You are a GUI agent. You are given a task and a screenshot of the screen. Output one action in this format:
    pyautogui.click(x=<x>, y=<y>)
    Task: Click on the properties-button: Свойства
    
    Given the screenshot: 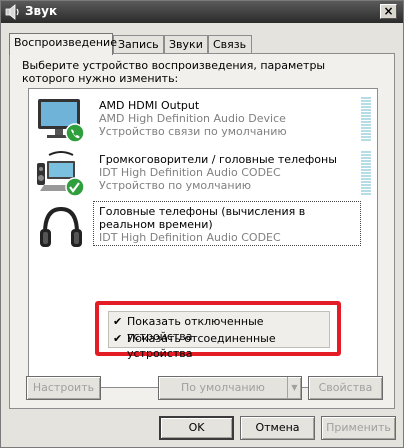 What is the action you would take?
    pyautogui.click(x=345, y=388)
    